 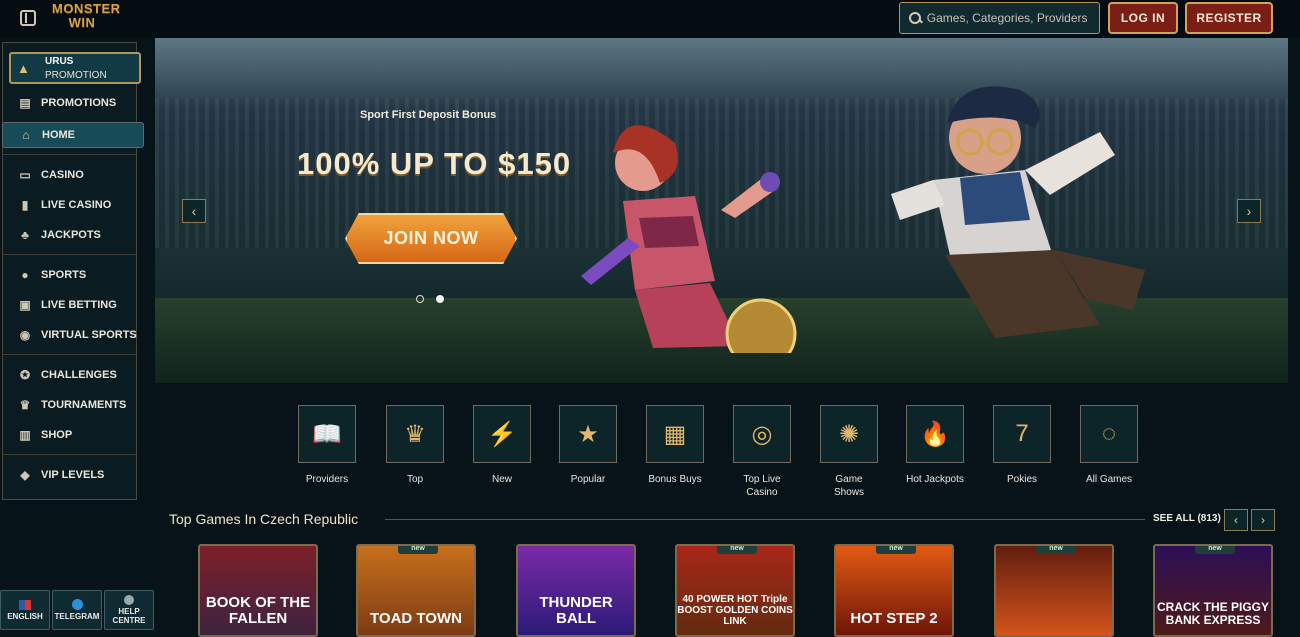 I want to click on category-label: Hot Jackpots, so click(x=935, y=479).